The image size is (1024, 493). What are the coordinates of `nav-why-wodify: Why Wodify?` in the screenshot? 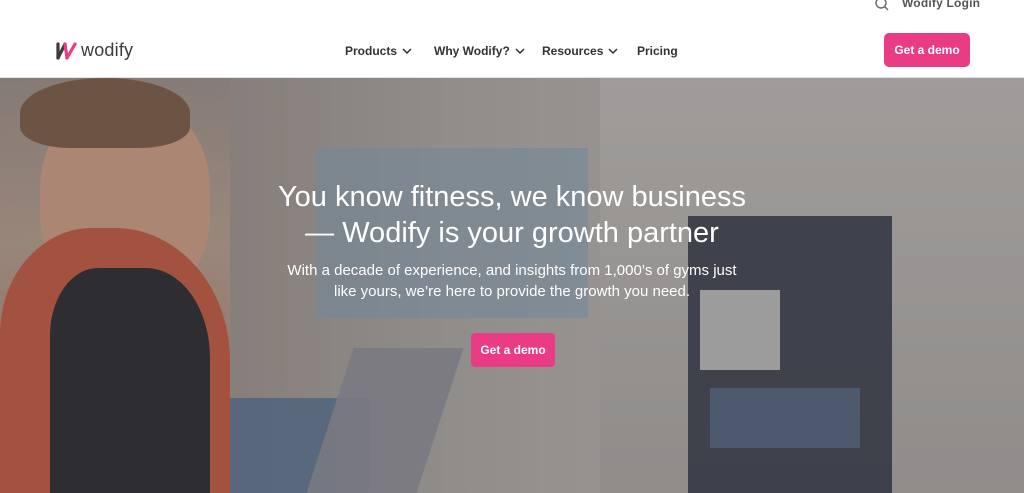 It's located at (479, 51).